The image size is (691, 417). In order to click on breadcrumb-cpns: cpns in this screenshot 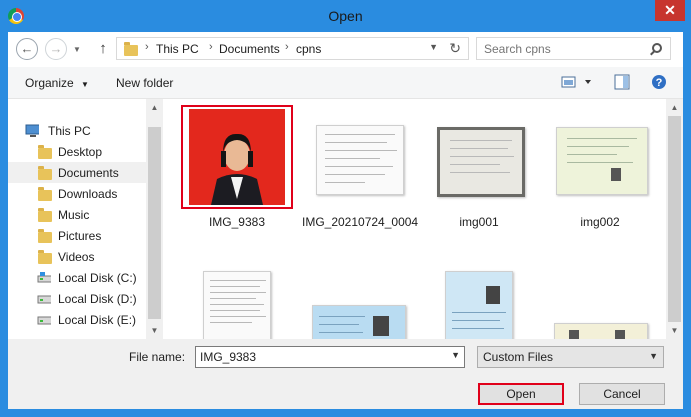, I will do `click(308, 49)`.